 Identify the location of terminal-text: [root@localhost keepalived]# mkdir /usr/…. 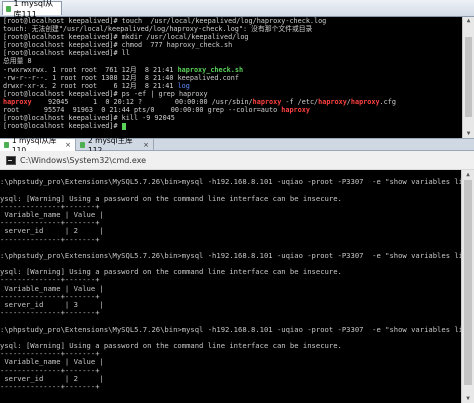
(126, 37).